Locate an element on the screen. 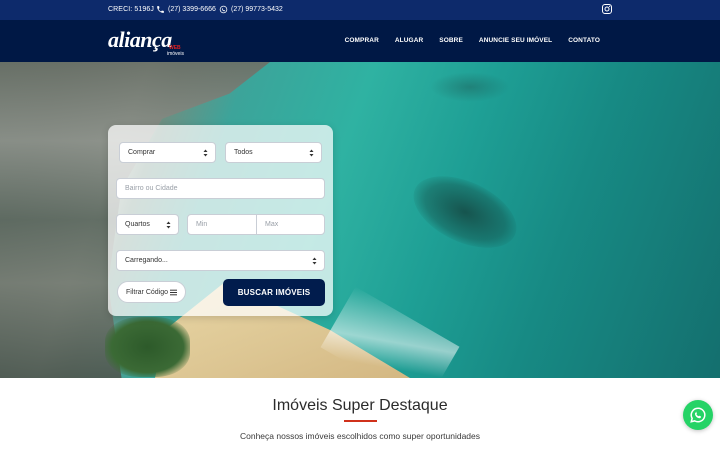 The width and height of the screenshot is (720, 450). featured-underline is located at coordinates (360, 421).